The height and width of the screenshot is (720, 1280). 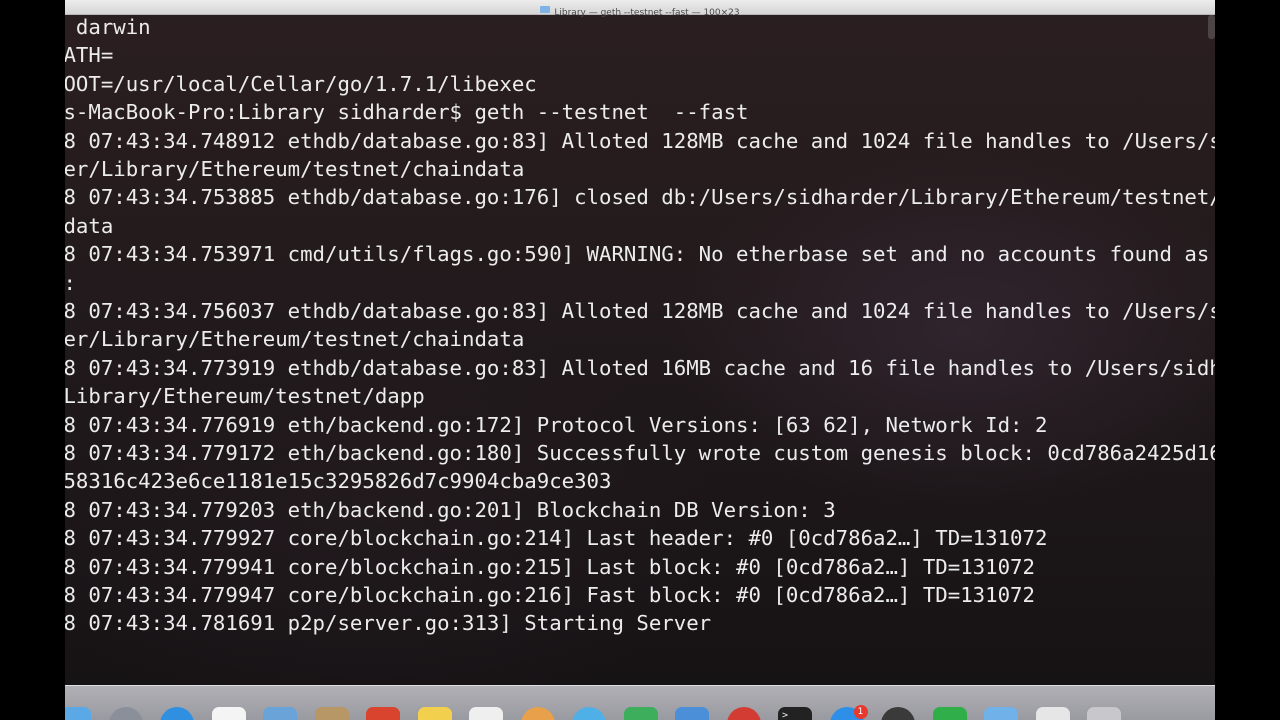 What do you see at coordinates (692, 713) in the screenshot?
I see `keynote-icon` at bounding box center [692, 713].